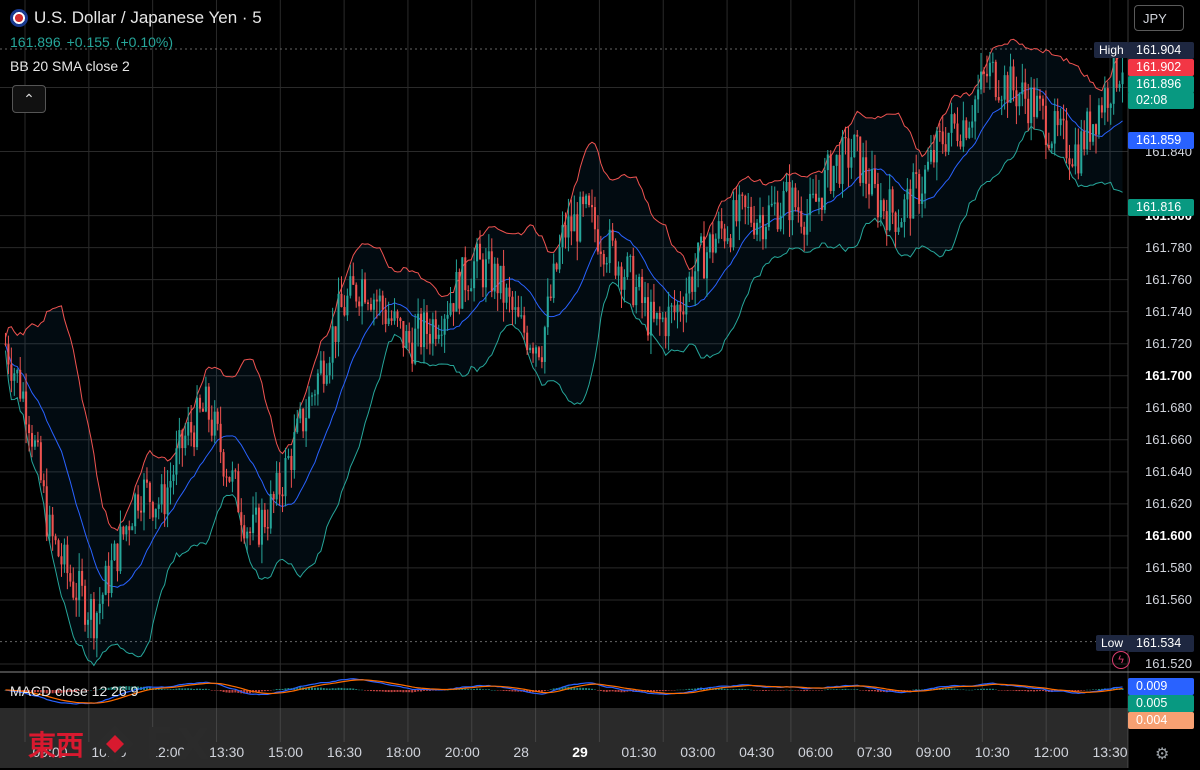 Image resolution: width=1200 pixels, height=770 pixels. Describe the element at coordinates (1161, 140) in the screenshot. I see `bb-basis-tag: 161.859` at that location.